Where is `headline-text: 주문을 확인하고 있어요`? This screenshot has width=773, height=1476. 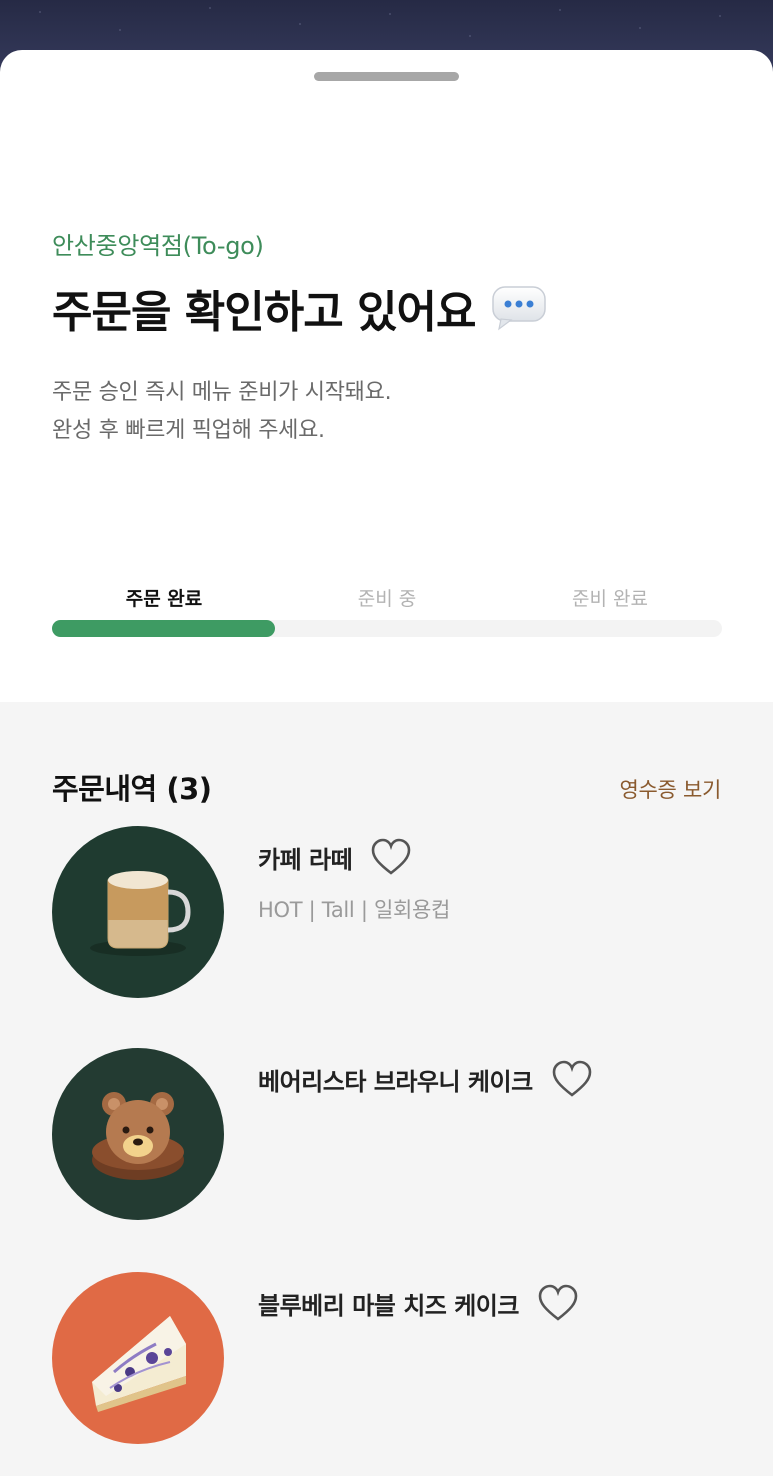 headline-text: 주문을 확인하고 있어요 is located at coordinates (264, 312).